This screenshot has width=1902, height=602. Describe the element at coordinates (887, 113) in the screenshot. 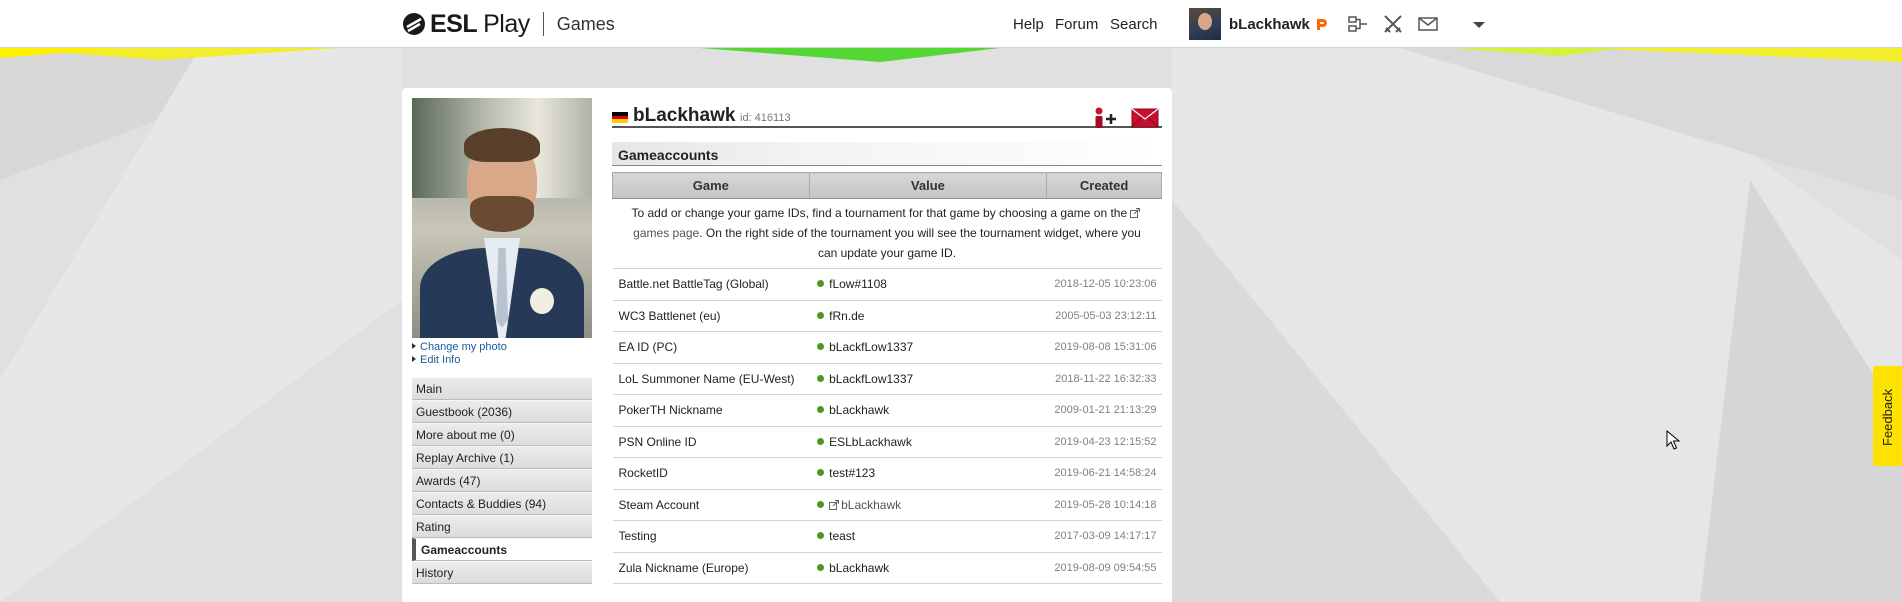

I see `profile-title-row: bLackhawk id: 416113` at that location.